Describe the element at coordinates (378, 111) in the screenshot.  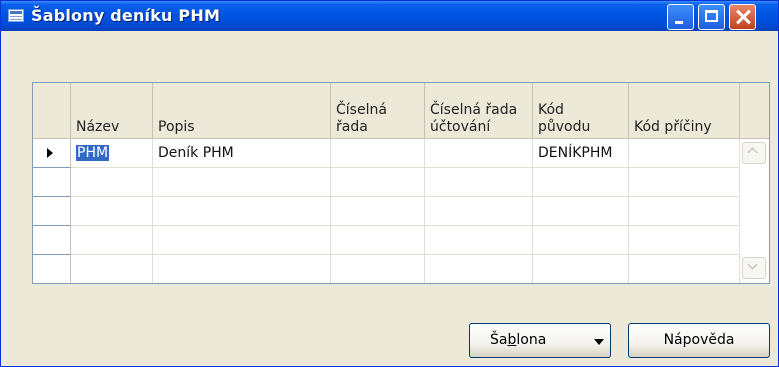
I see `column-header-ciselna-rada: Číselná řada` at that location.